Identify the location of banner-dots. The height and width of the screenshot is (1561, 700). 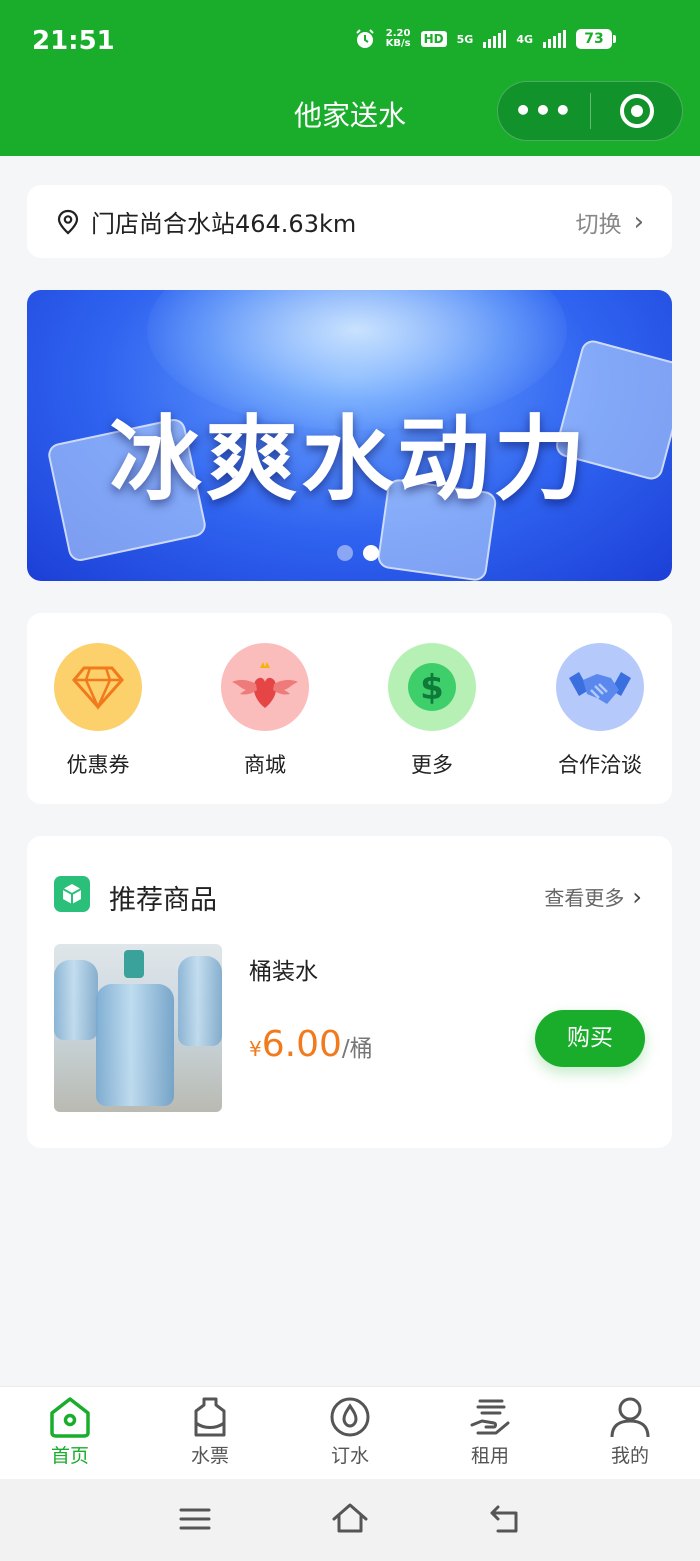
(358, 553).